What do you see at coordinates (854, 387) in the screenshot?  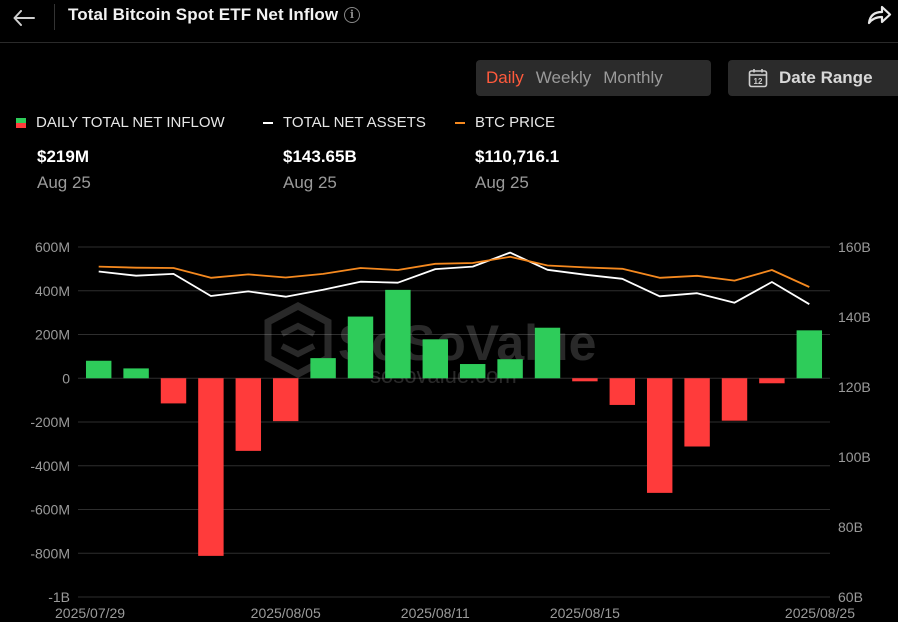 I see `right-tick-label: 120B` at bounding box center [854, 387].